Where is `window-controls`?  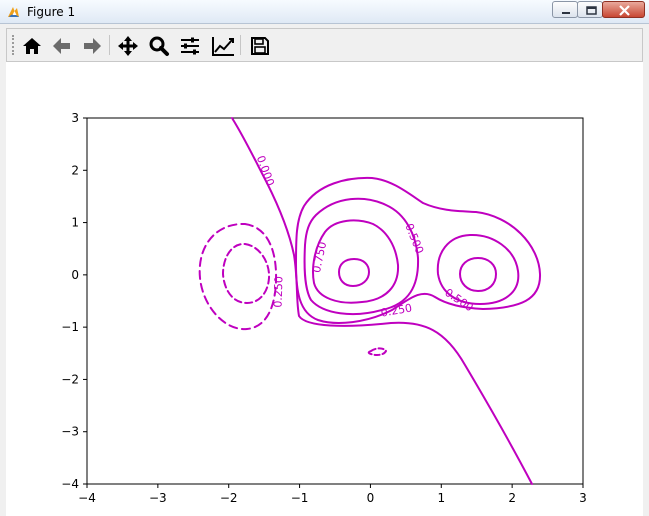
window-controls is located at coordinates (598, 10).